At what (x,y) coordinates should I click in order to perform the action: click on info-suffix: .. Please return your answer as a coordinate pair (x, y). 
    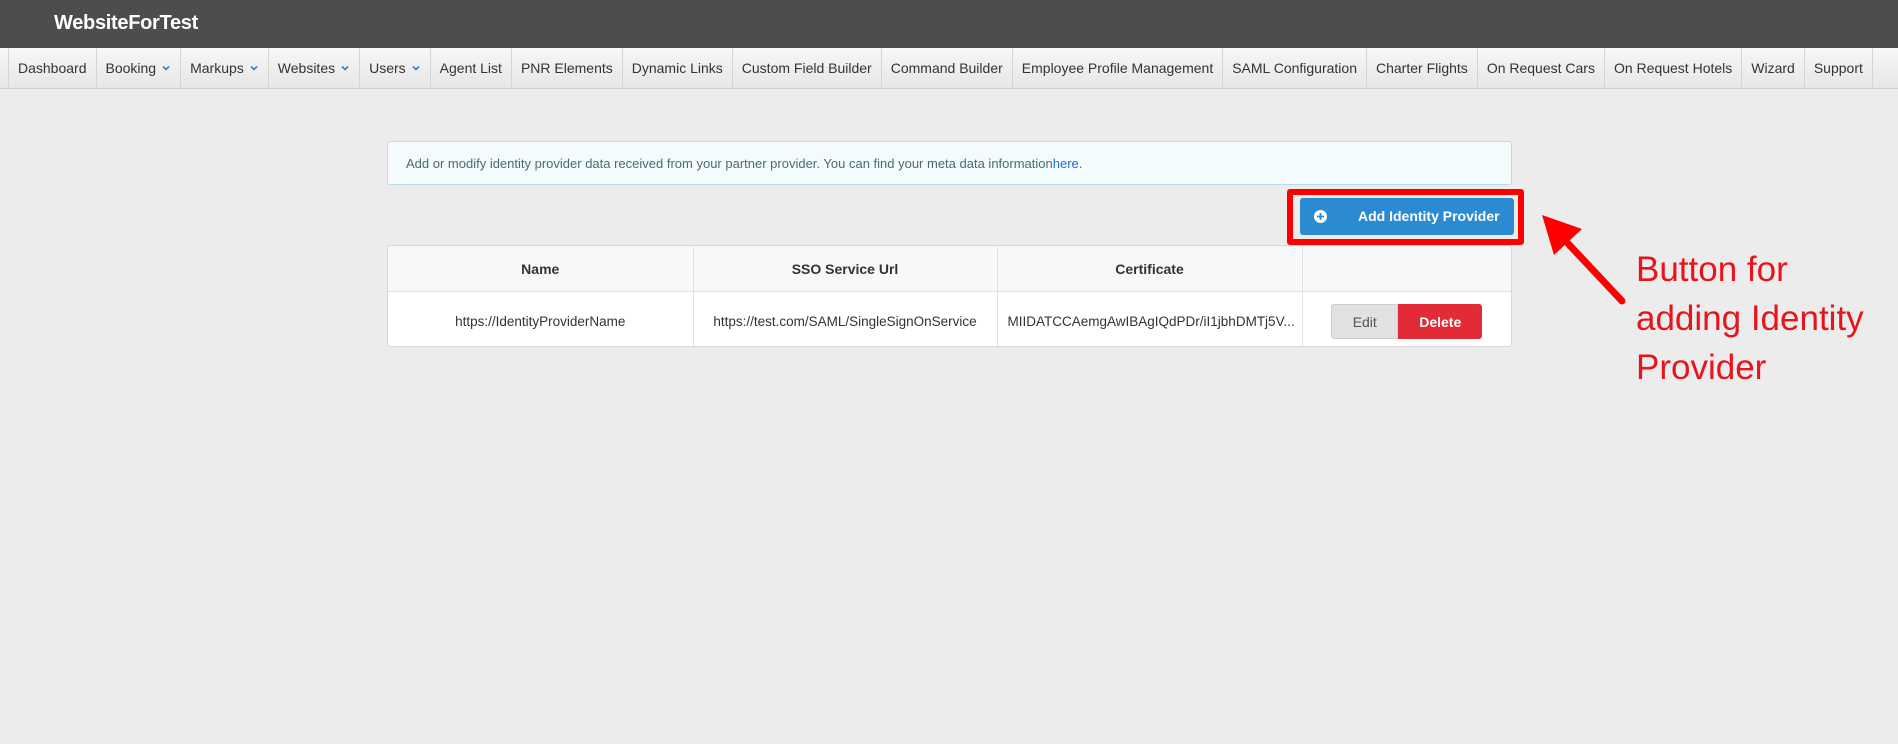
    Looking at the image, I should click on (1080, 163).